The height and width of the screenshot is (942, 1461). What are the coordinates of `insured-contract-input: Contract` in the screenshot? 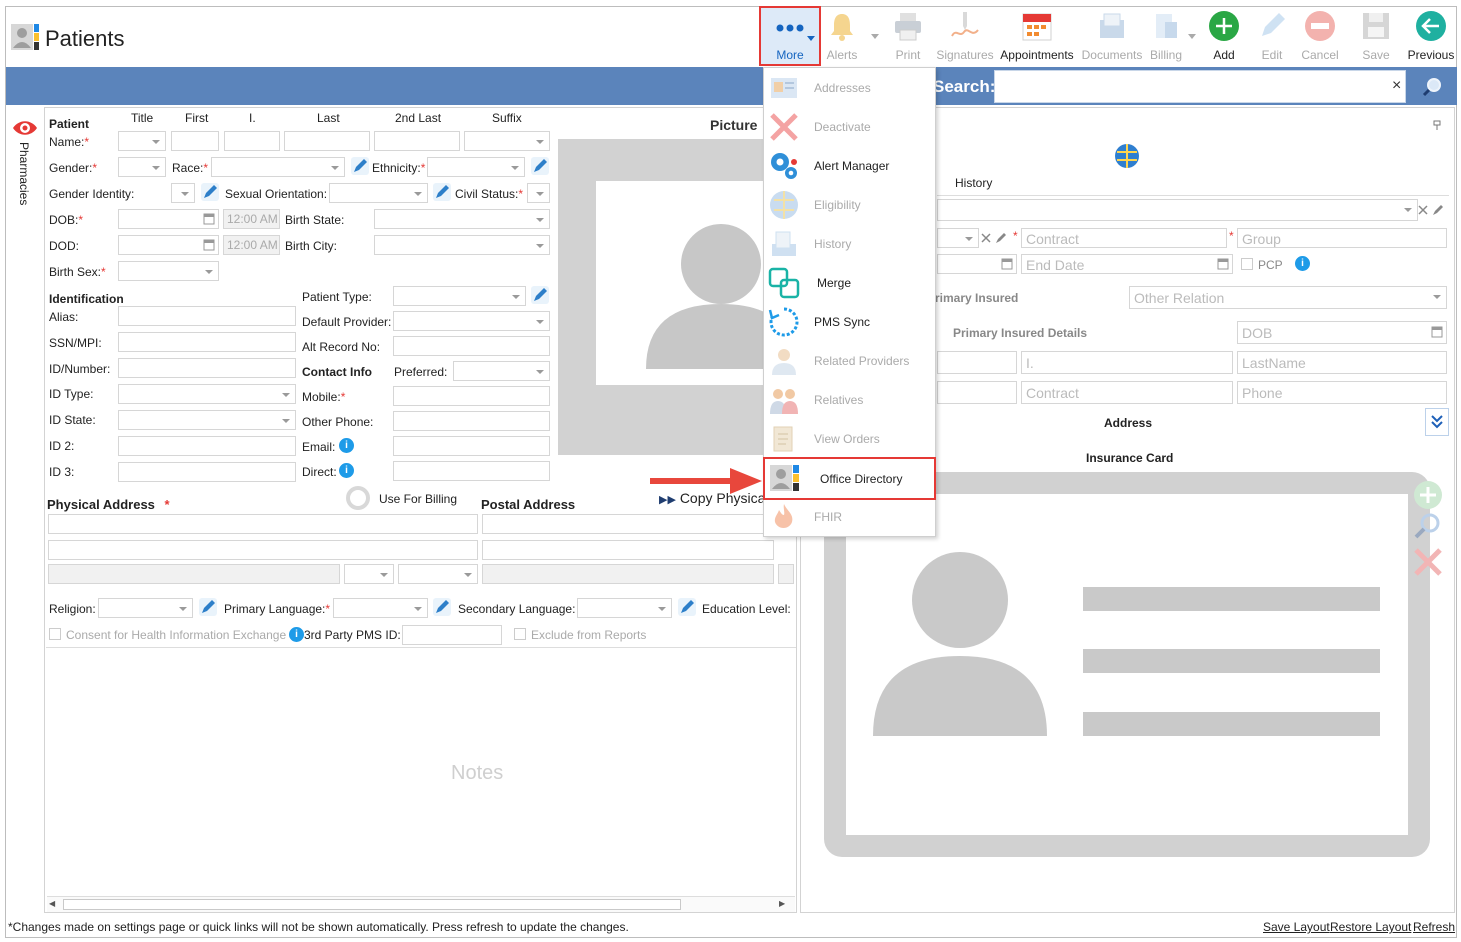 It's located at (1127, 392).